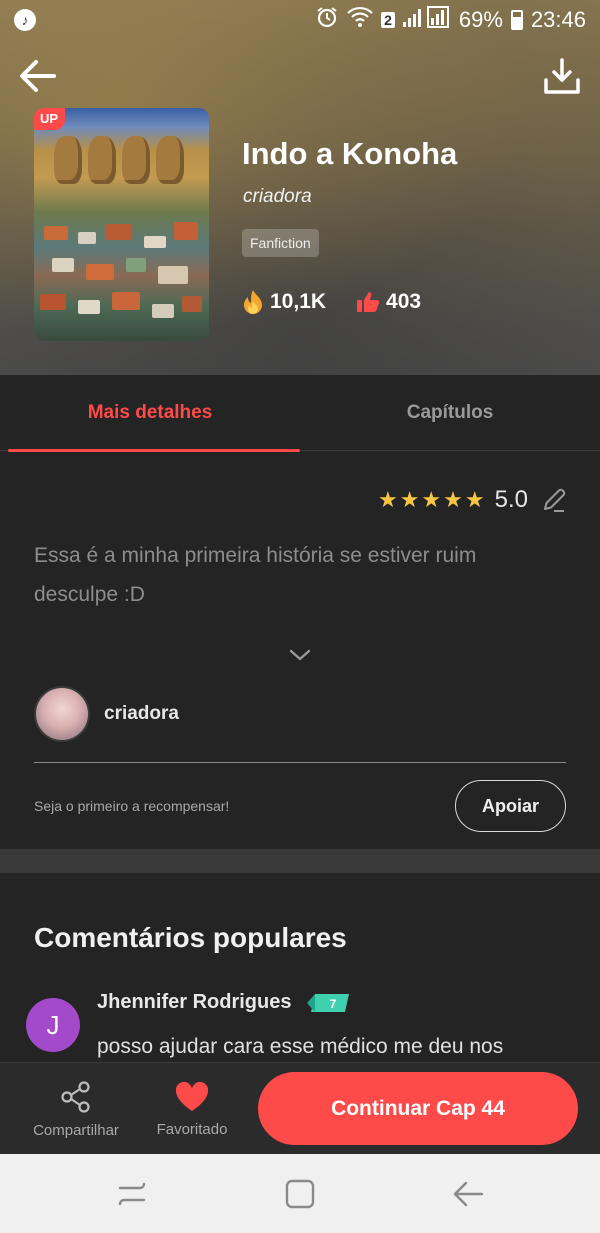 The image size is (600, 1233). What do you see at coordinates (277, 197) in the screenshot?
I see `story-author: criadora` at bounding box center [277, 197].